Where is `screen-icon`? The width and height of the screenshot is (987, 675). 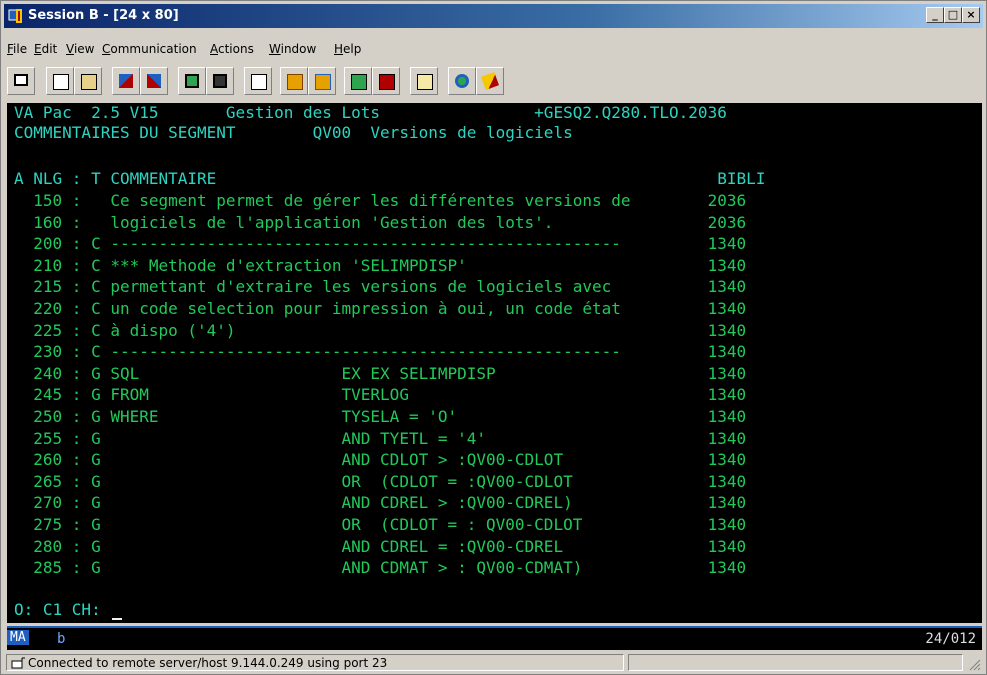
screen-icon is located at coordinates (192, 81).